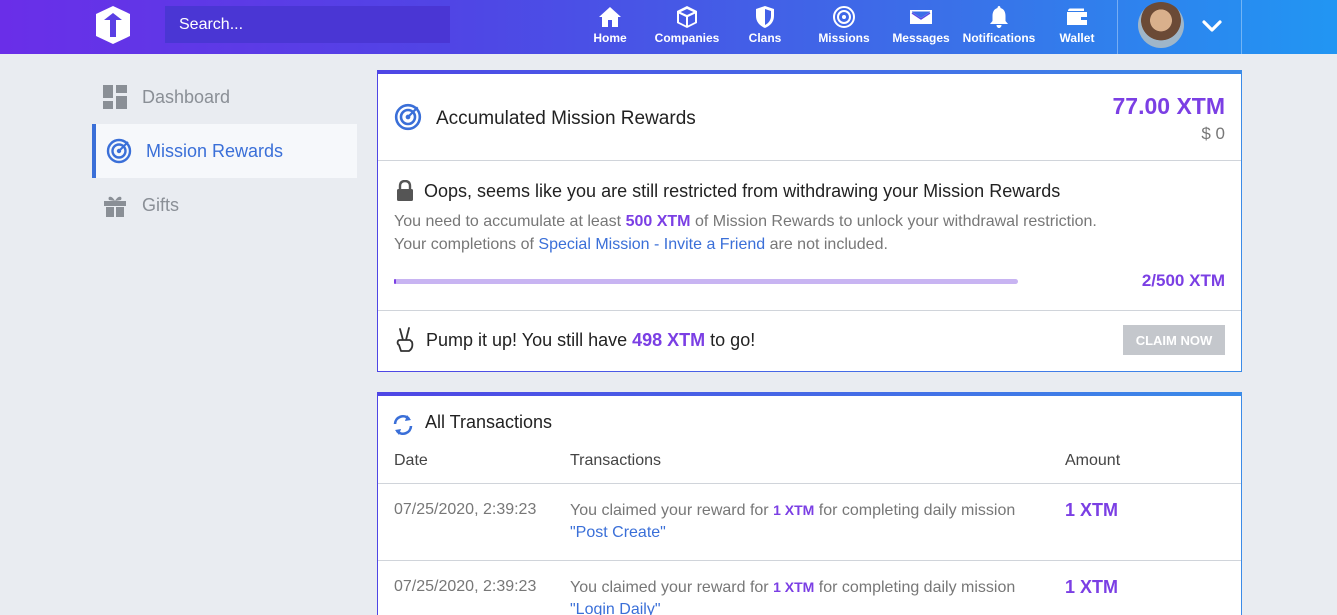 The width and height of the screenshot is (1337, 615). What do you see at coordinates (921, 17) in the screenshot?
I see `envelope-icon` at bounding box center [921, 17].